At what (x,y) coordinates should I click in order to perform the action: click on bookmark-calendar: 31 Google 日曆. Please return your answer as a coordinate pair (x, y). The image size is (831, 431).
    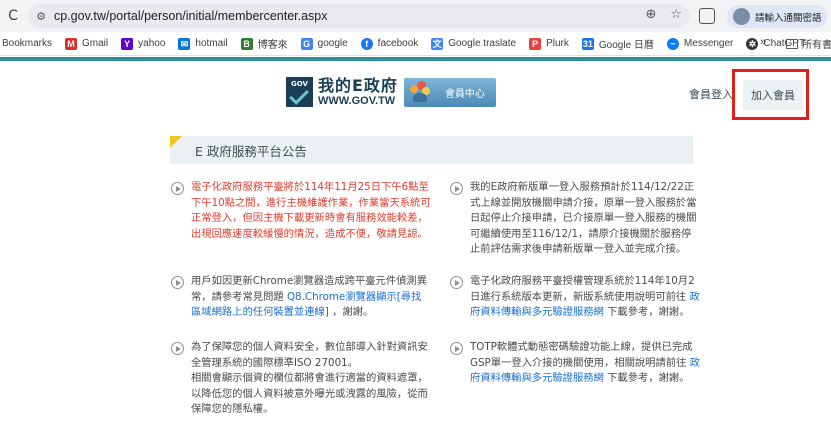
    Looking at the image, I should click on (617, 43).